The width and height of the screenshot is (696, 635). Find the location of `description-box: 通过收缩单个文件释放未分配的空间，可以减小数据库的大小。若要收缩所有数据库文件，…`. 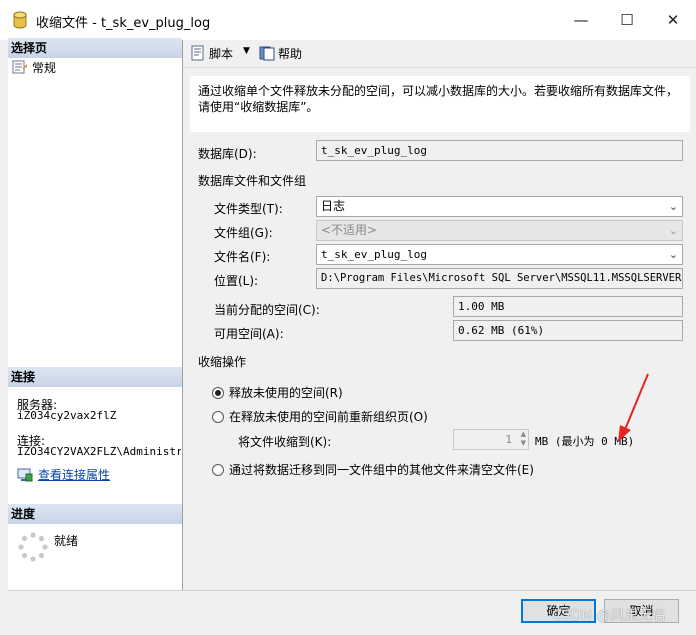

description-box: 通过收缩单个文件释放未分配的空间，可以减小数据库的大小。若要收缩所有数据库文件，… is located at coordinates (440, 104).